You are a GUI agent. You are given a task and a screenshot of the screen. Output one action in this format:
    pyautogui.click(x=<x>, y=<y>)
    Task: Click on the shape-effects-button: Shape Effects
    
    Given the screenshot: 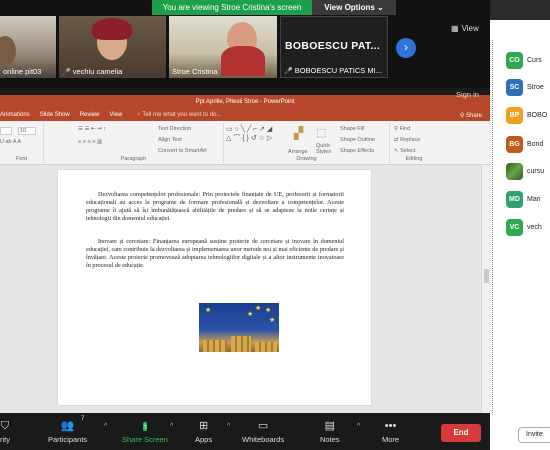 What is the action you would take?
    pyautogui.click(x=357, y=151)
    